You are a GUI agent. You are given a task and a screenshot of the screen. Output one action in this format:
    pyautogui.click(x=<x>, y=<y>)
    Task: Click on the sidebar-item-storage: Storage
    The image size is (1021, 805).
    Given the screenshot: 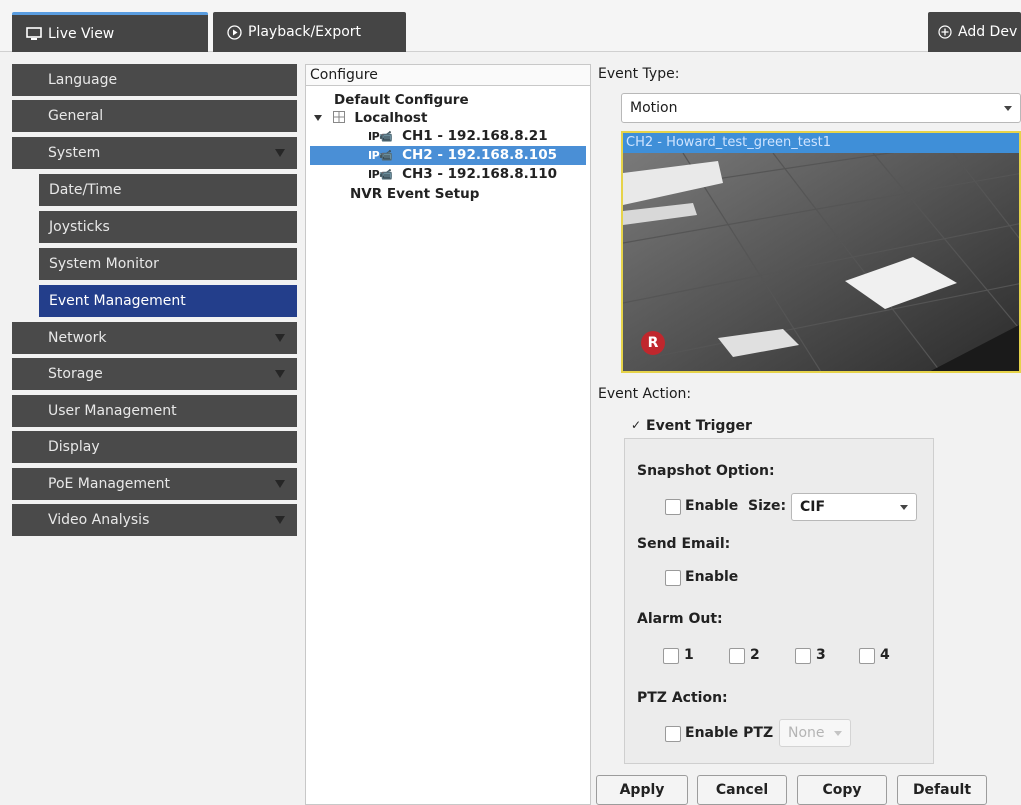 What is the action you would take?
    pyautogui.click(x=154, y=374)
    